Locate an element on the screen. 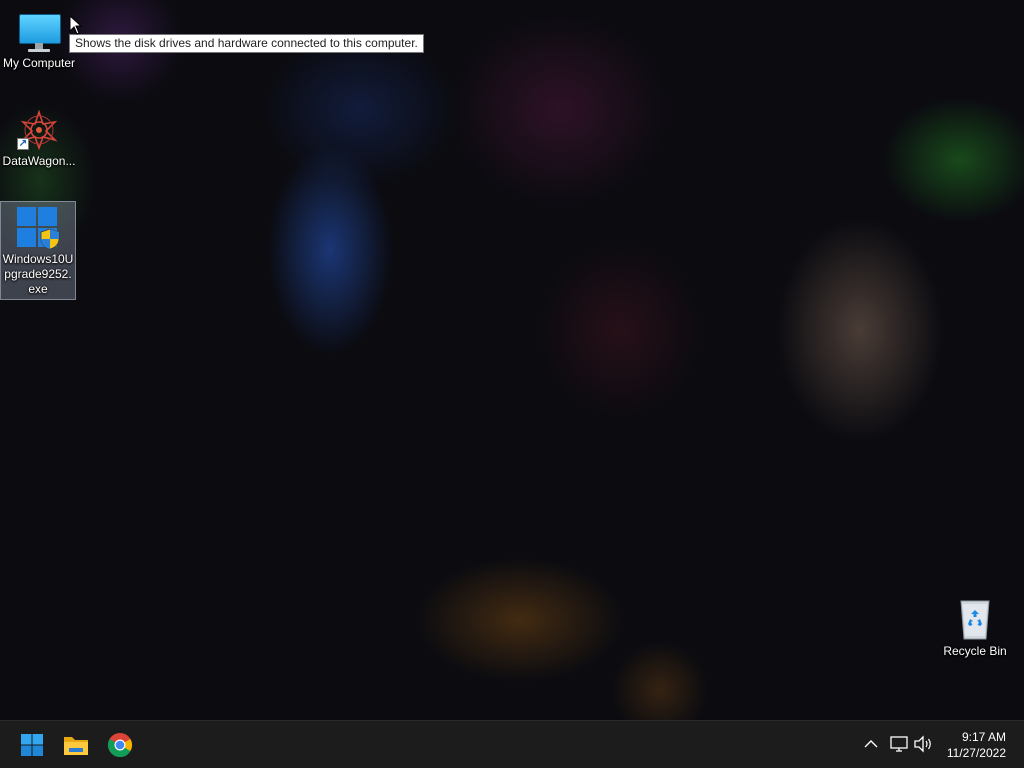  windows-start-icon is located at coordinates (32, 745).